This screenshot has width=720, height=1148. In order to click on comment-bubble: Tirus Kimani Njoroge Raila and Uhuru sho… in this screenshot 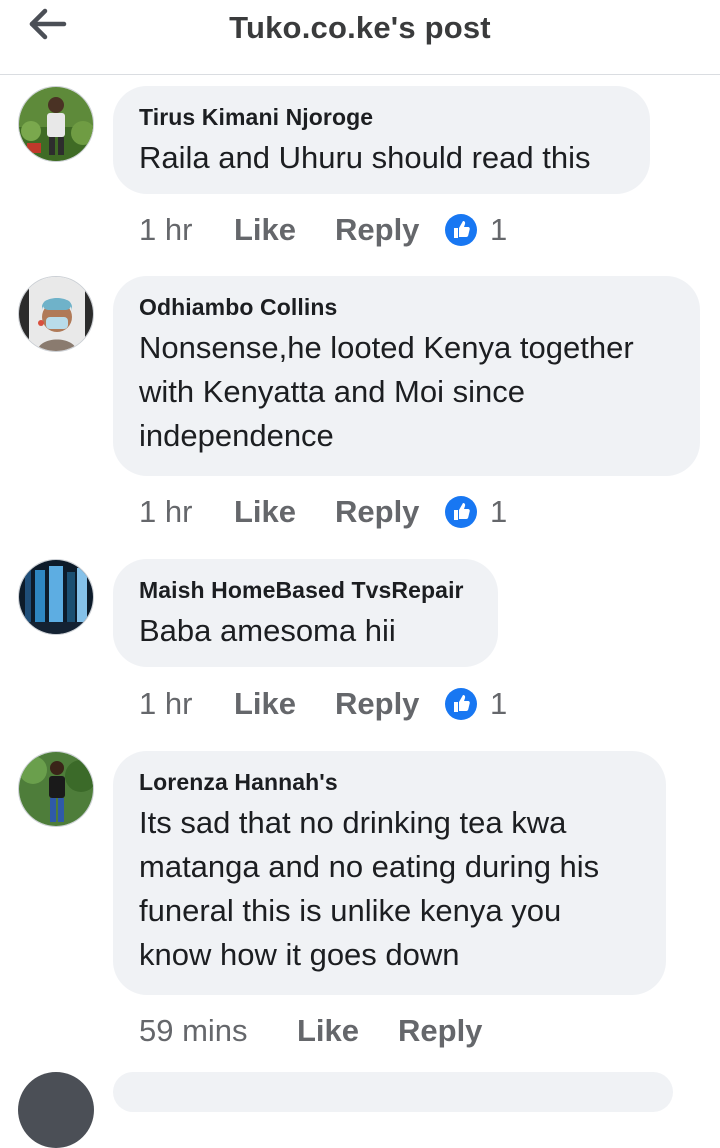, I will do `click(381, 140)`.